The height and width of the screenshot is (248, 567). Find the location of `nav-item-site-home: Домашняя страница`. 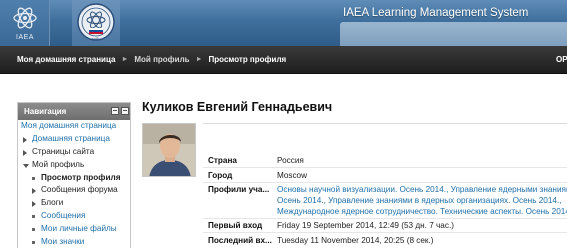

nav-item-site-home: Домашняя страница is located at coordinates (74, 139).